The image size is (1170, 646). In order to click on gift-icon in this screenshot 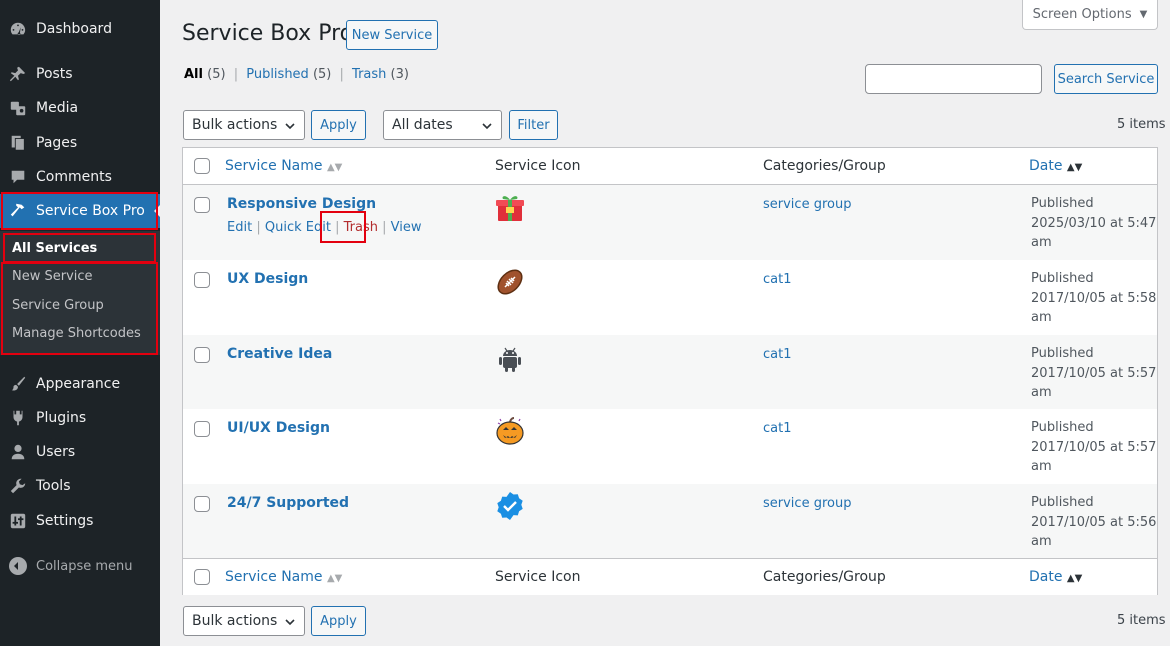, I will do `click(510, 208)`.